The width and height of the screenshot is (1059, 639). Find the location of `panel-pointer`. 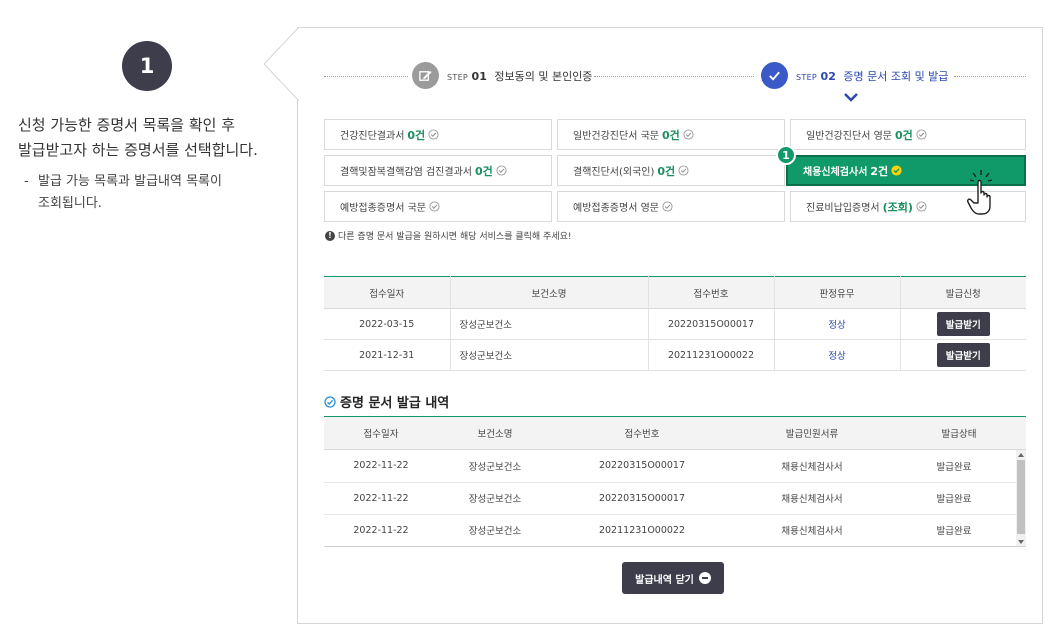

panel-pointer is located at coordinates (281, 64).